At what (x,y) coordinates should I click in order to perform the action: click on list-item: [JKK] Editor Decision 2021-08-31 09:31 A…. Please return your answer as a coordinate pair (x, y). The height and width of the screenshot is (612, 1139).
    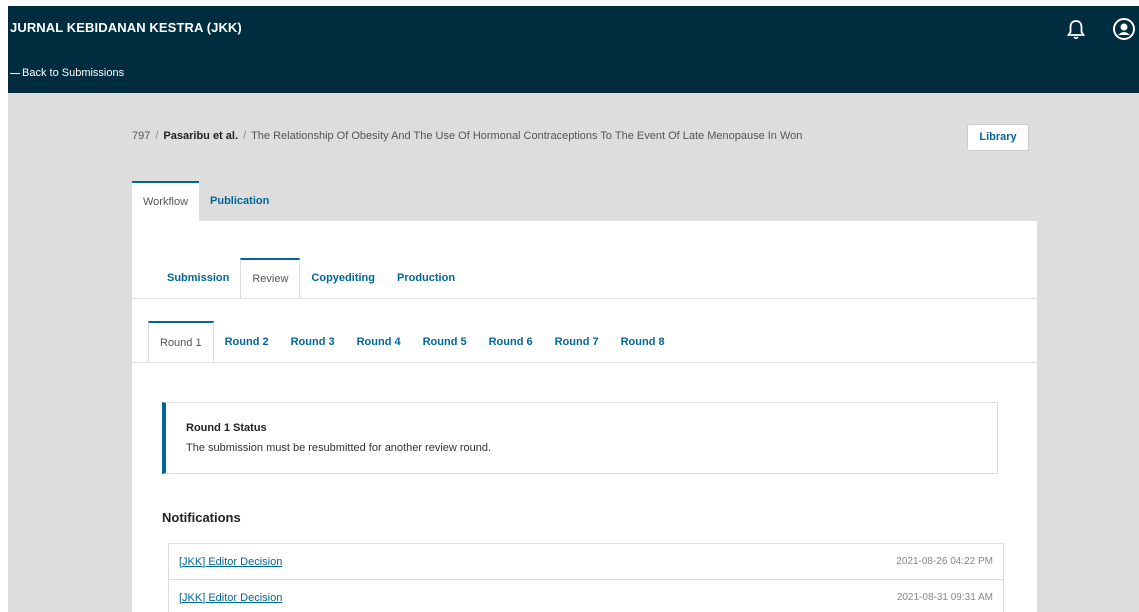
    Looking at the image, I should click on (586, 595).